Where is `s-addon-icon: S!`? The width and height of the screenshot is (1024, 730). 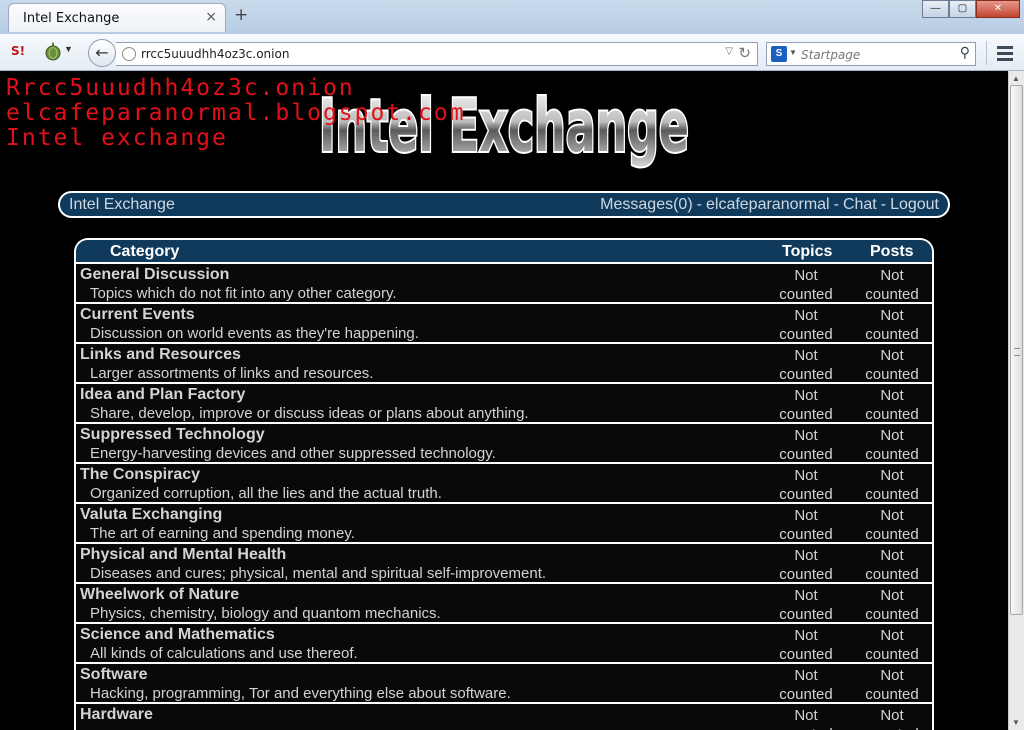
s-addon-icon: S! is located at coordinates (18, 51).